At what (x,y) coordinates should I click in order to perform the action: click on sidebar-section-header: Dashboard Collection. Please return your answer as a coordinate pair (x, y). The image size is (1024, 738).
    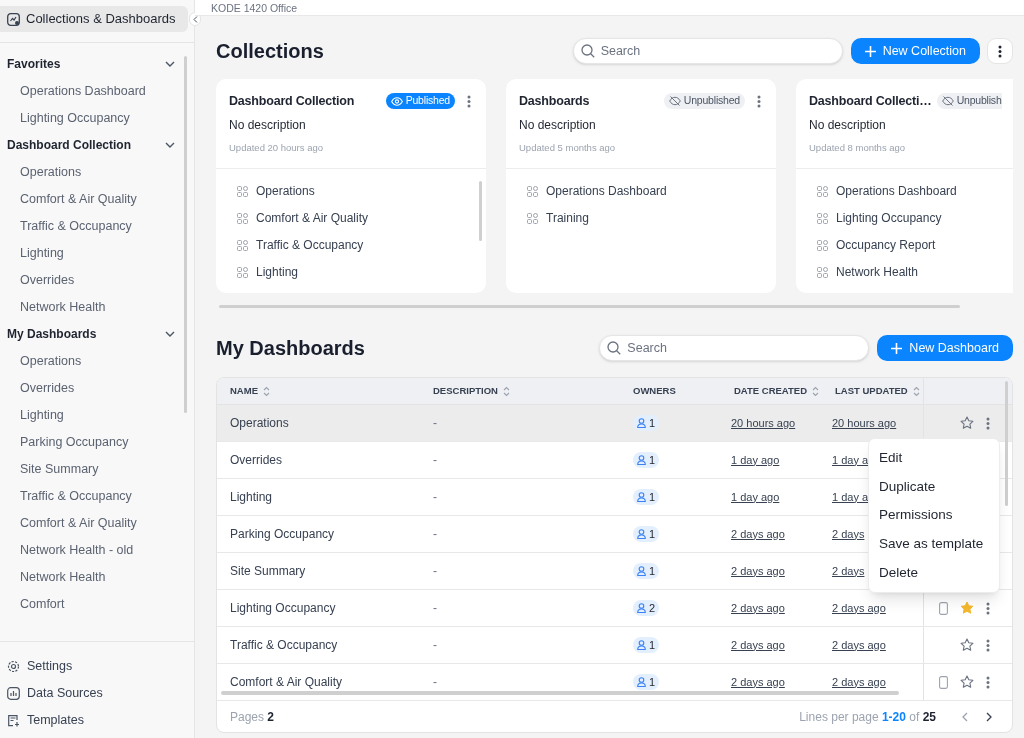
    Looking at the image, I should click on (92, 145).